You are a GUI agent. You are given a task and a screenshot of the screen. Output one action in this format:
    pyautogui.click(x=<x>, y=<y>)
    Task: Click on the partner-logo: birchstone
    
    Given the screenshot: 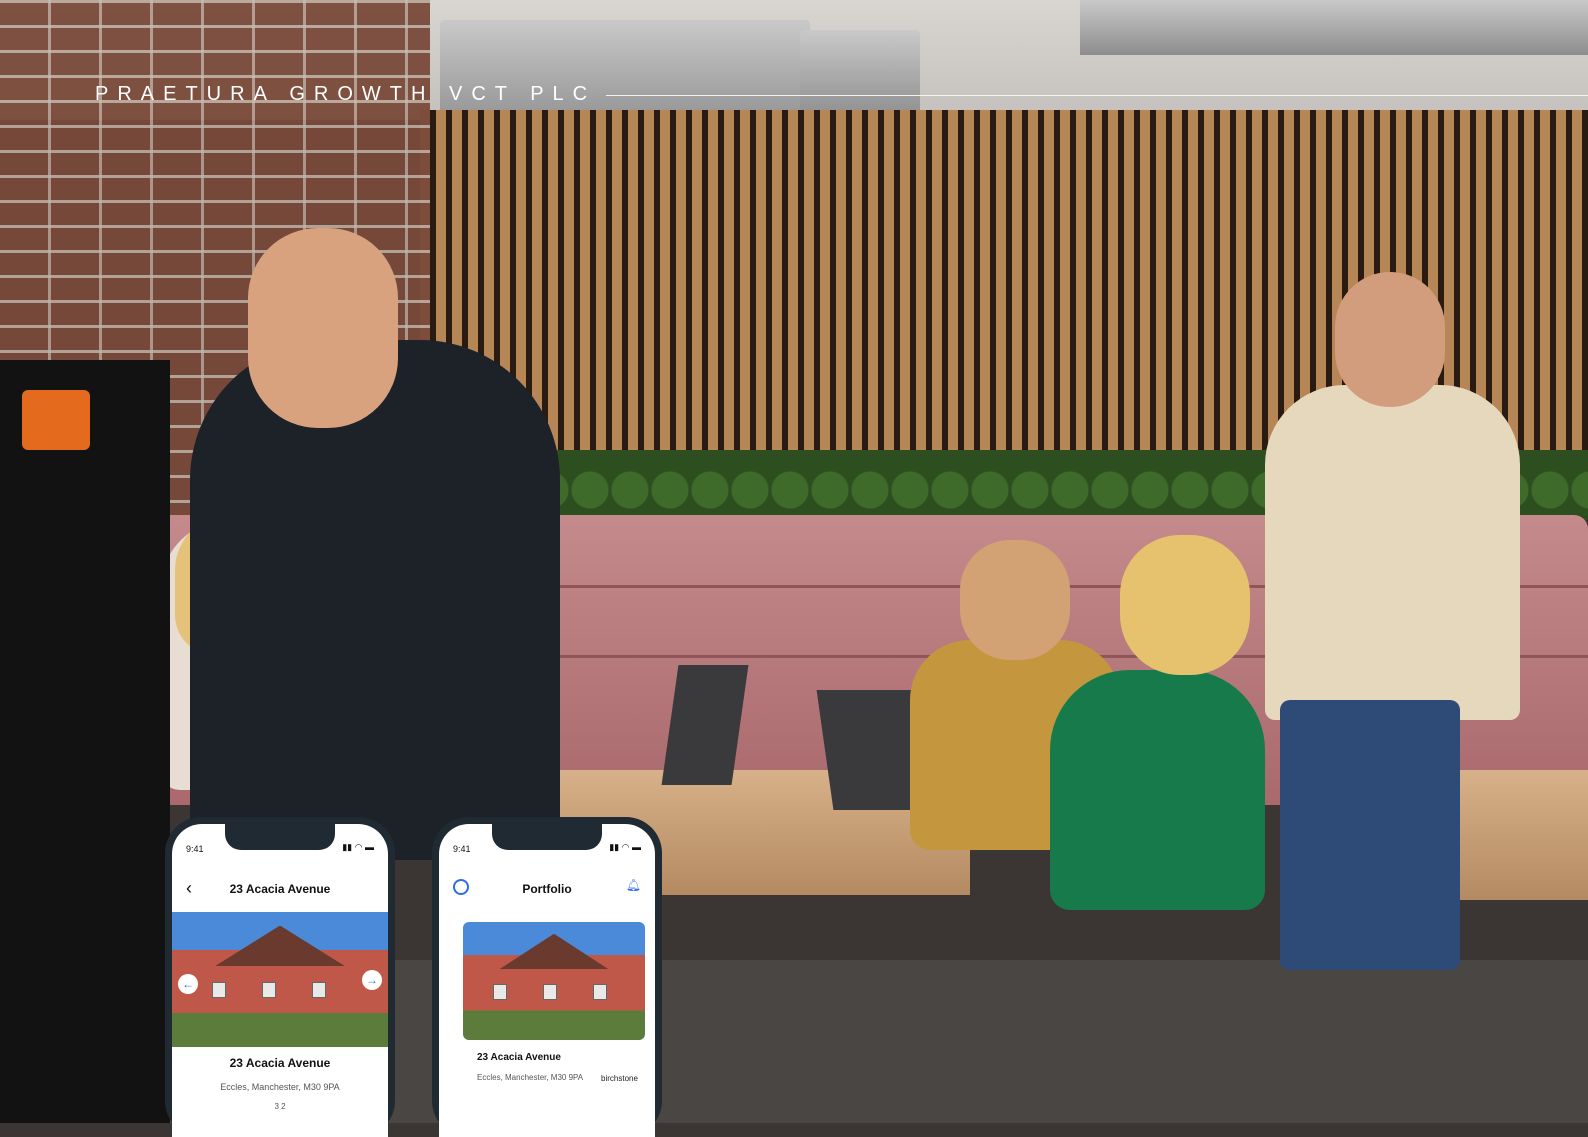 What is the action you would take?
    pyautogui.click(x=619, y=1078)
    